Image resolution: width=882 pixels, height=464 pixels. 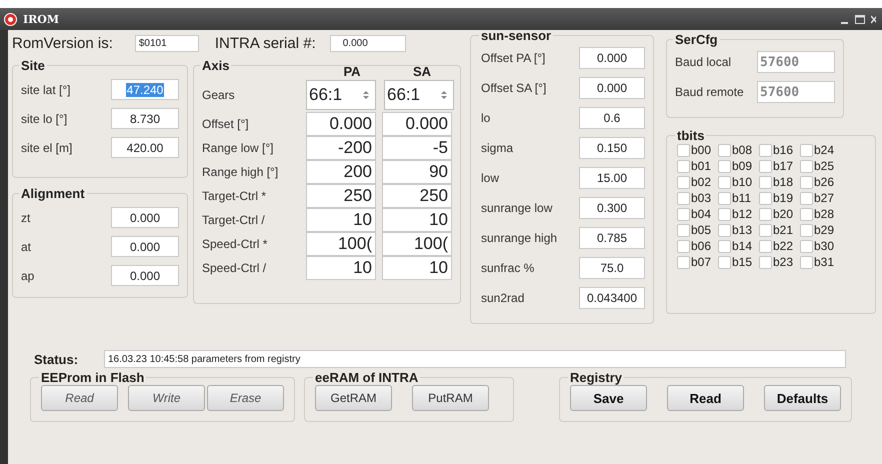 I want to click on input-field: 90, so click(x=417, y=172).